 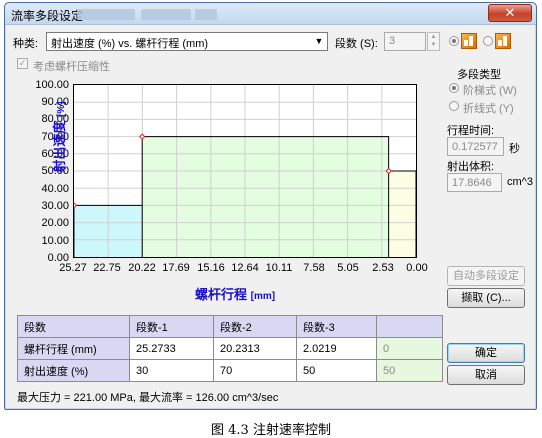 What do you see at coordinates (454, 41) in the screenshot?
I see `chart-view-radio` at bounding box center [454, 41].